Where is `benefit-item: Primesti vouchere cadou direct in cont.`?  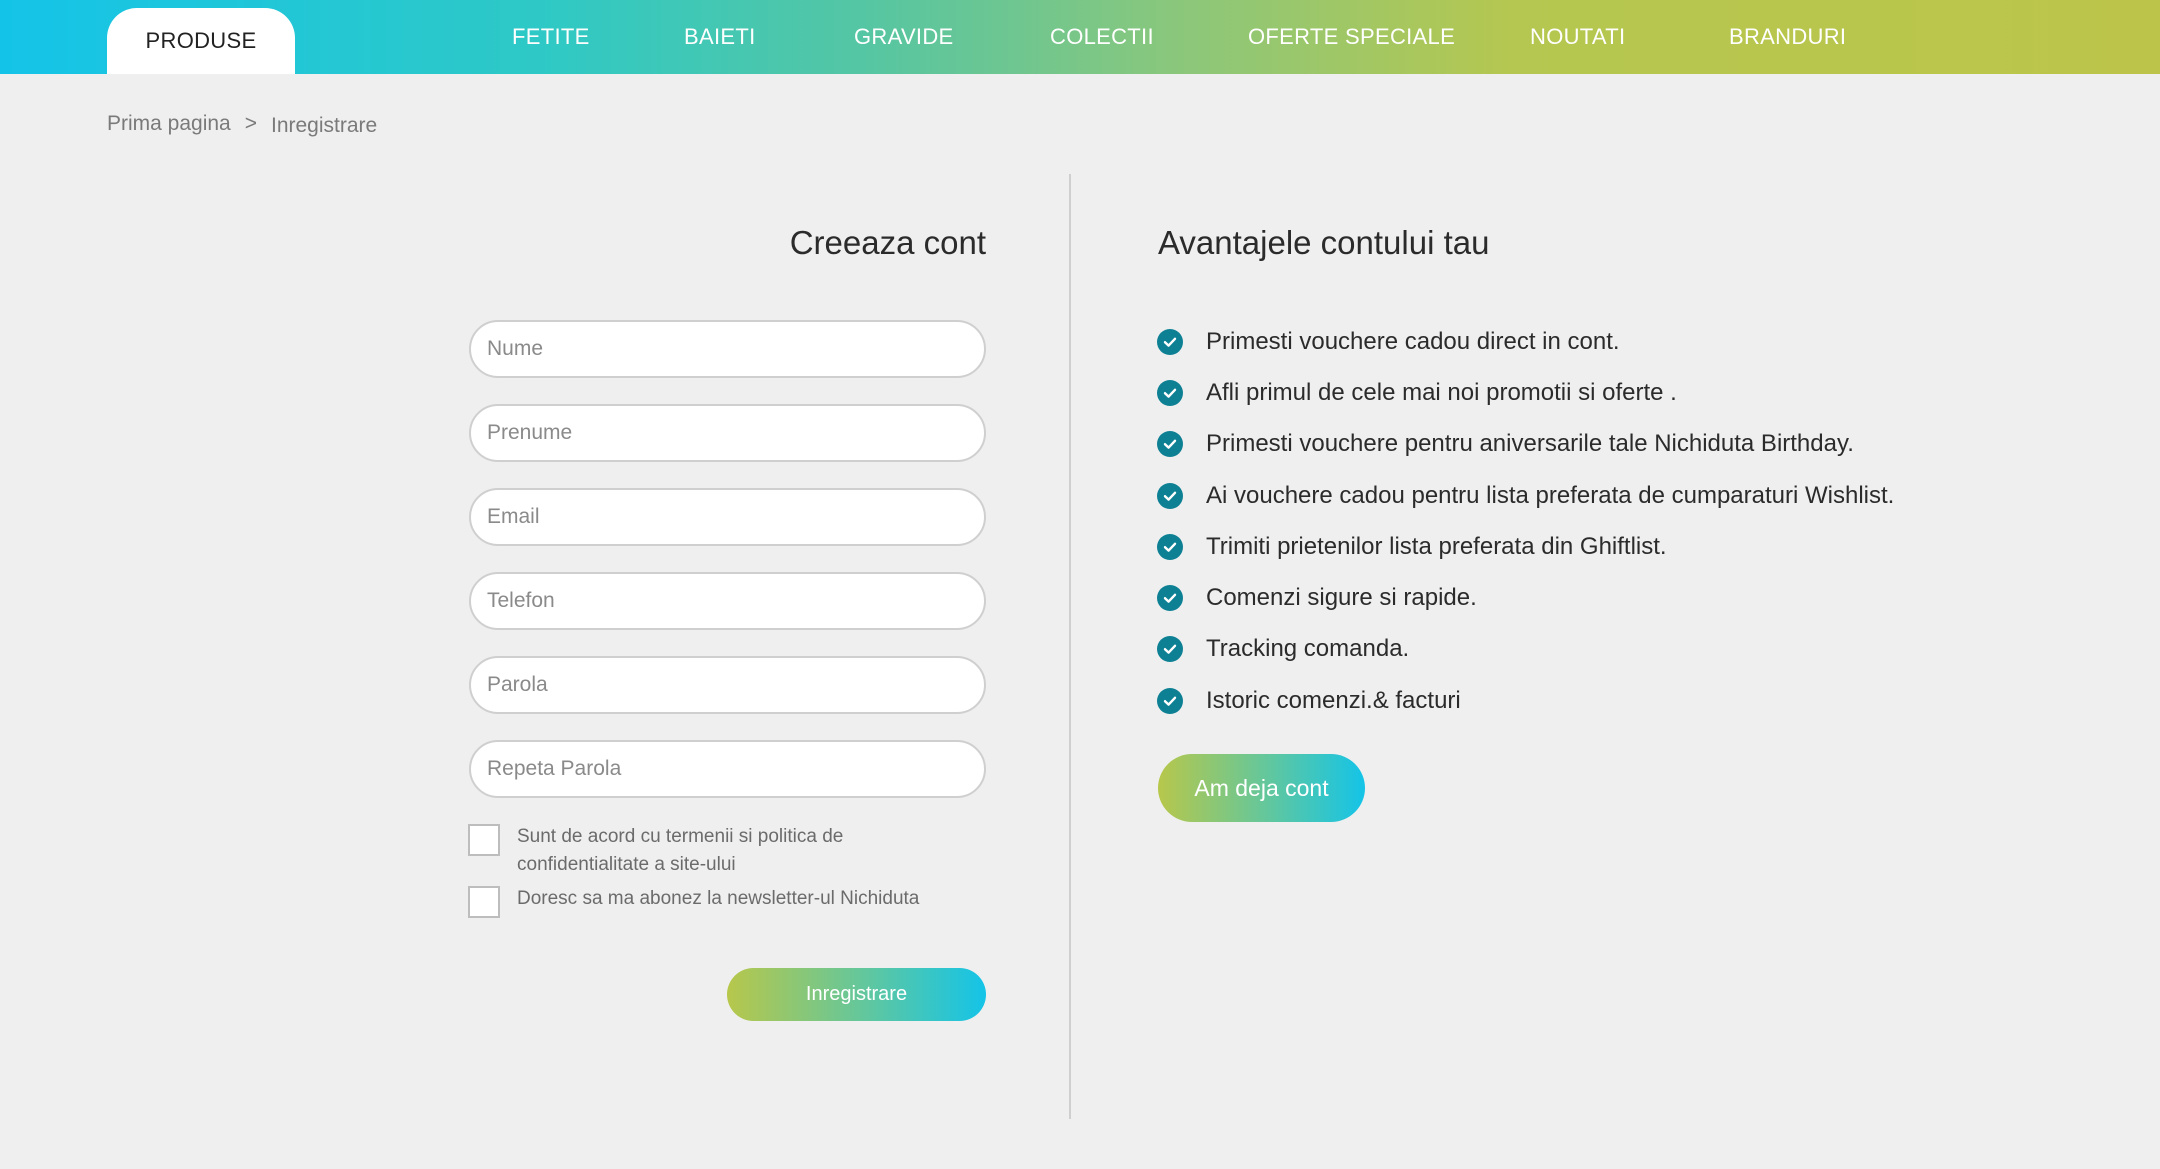 benefit-item: Primesti vouchere cadou direct in cont. is located at coordinates (1525, 341).